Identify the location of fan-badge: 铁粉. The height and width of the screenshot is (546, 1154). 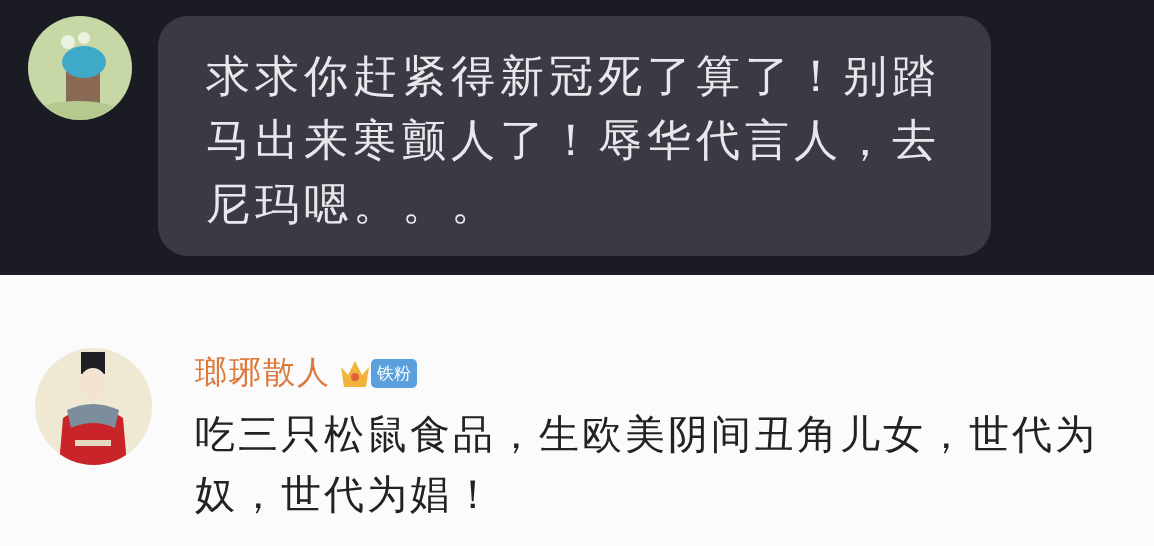
(394, 373).